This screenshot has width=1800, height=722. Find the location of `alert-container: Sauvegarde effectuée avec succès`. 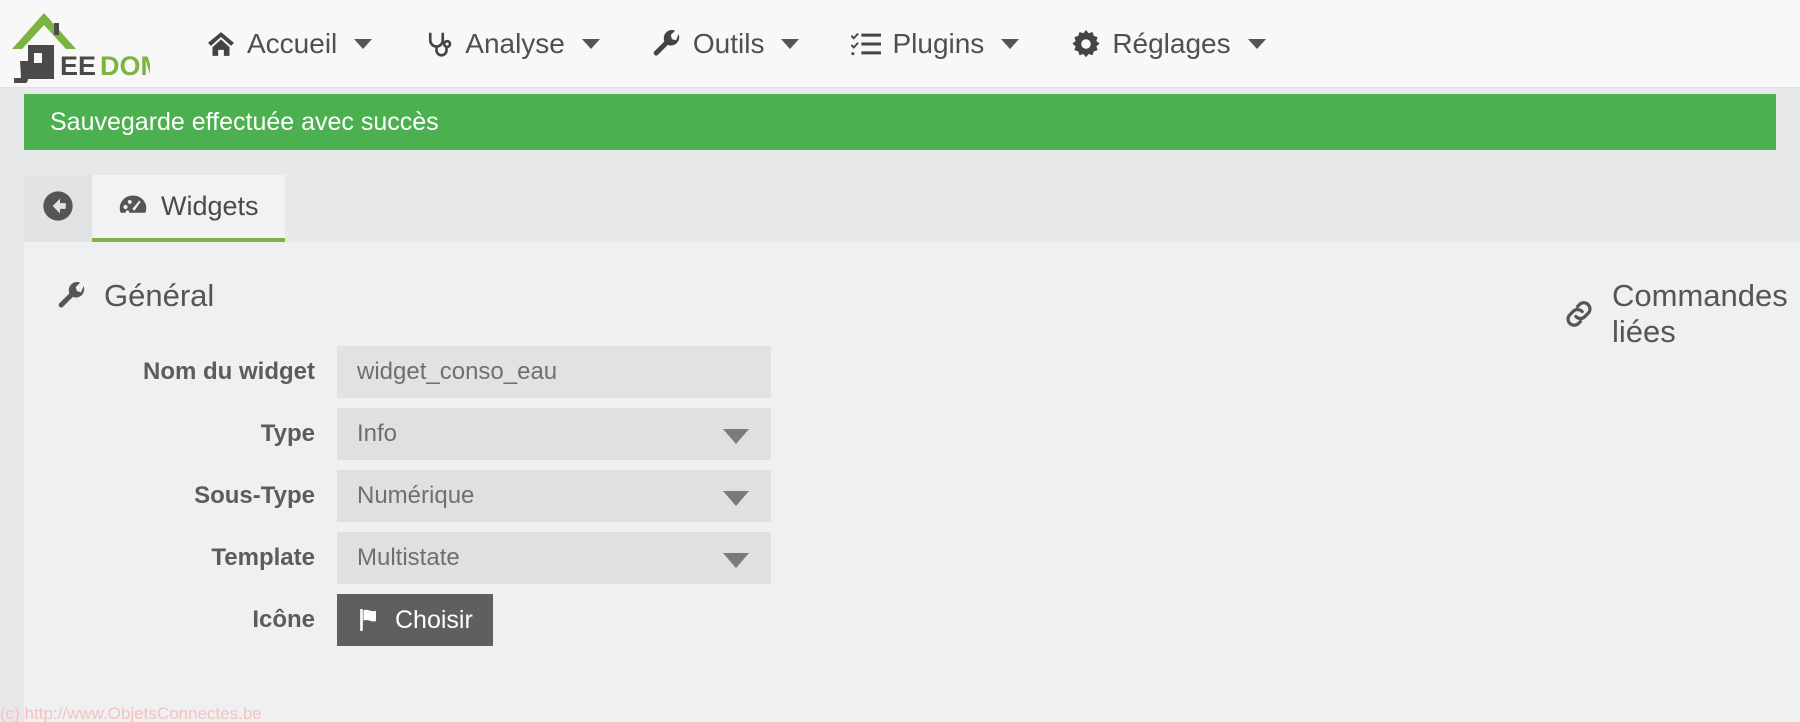

alert-container: Sauvegarde effectuée avec succès is located at coordinates (900, 119).